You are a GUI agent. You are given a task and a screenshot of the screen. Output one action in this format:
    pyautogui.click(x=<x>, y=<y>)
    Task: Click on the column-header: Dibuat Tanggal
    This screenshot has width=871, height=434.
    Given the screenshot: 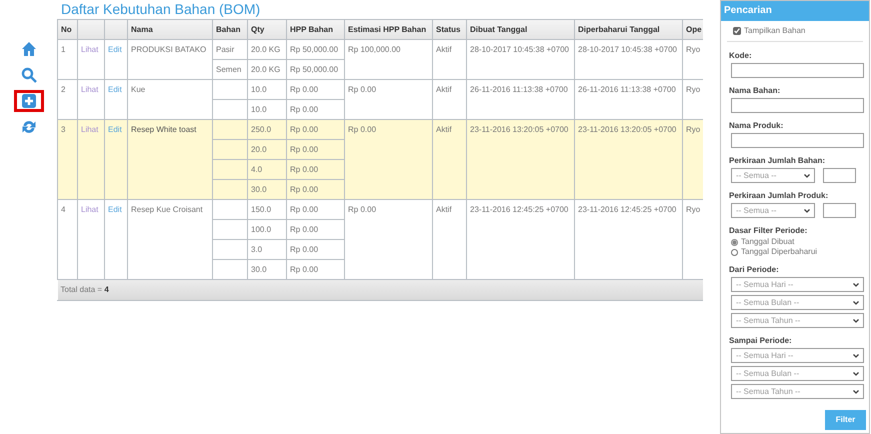 What is the action you would take?
    pyautogui.click(x=499, y=29)
    